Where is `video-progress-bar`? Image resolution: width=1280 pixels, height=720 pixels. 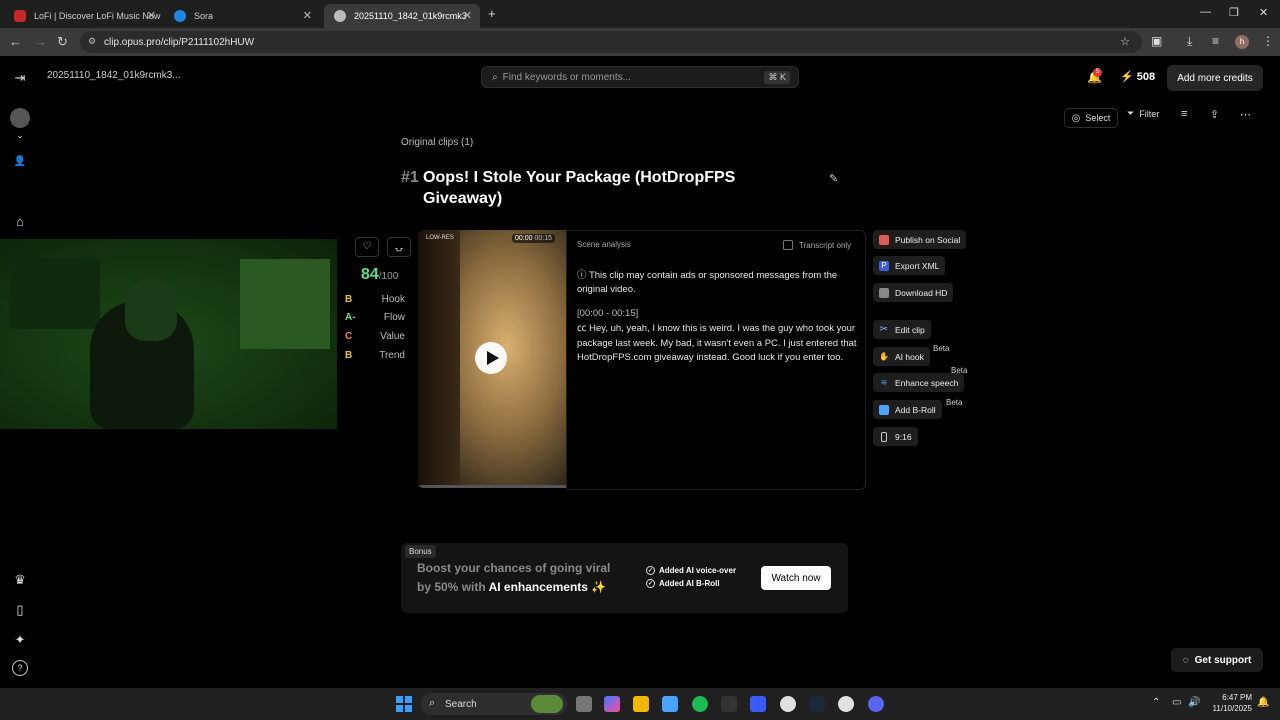
video-progress-bar is located at coordinates (492, 486).